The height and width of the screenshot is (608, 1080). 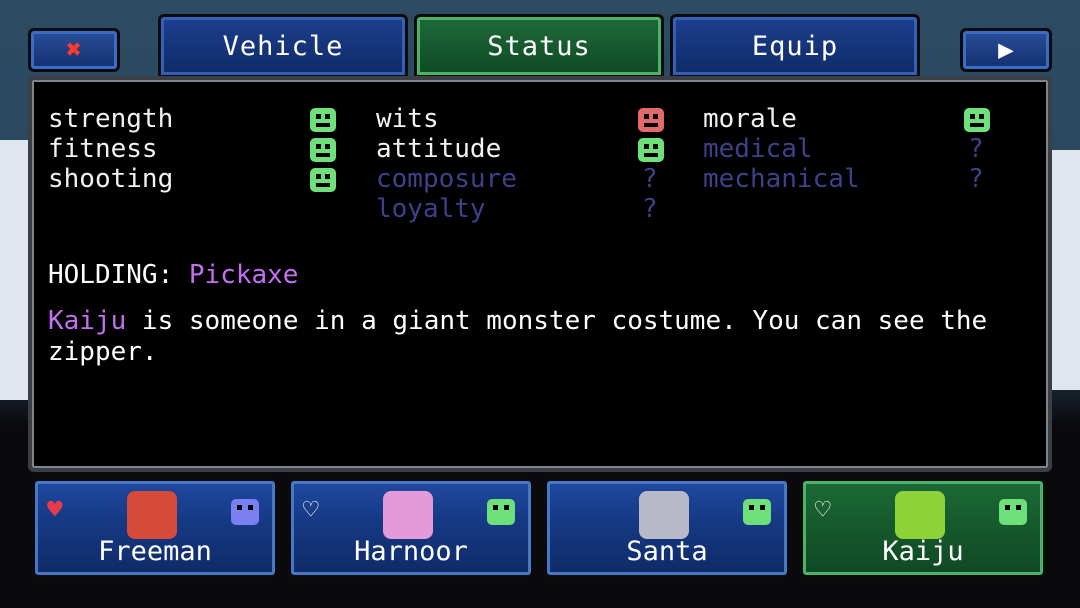 What do you see at coordinates (407, 119) in the screenshot?
I see `stat-wits: wits` at bounding box center [407, 119].